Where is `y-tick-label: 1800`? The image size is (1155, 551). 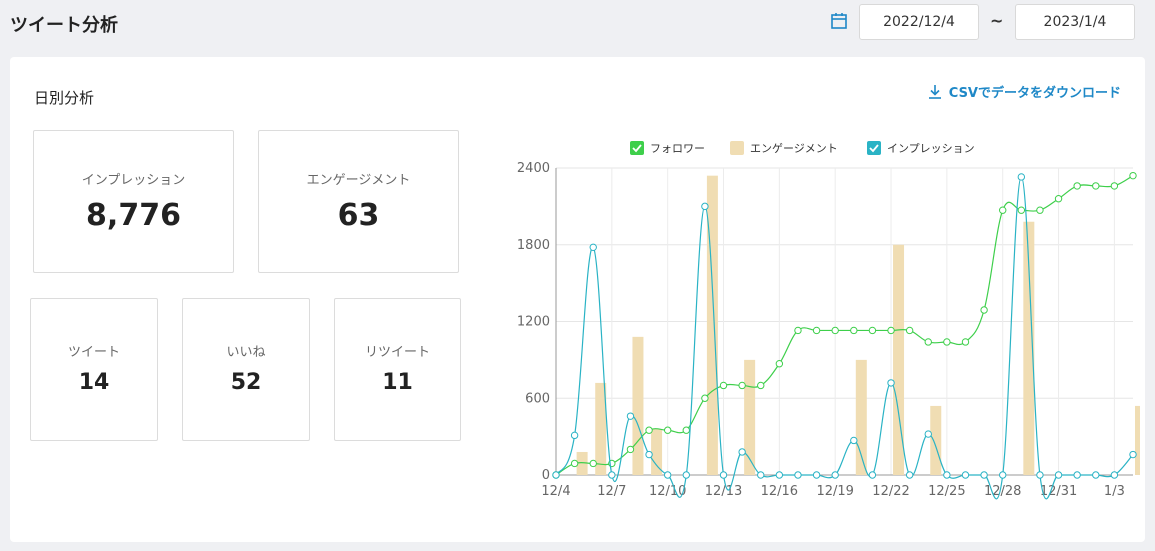 y-tick-label: 1800 is located at coordinates (533, 245).